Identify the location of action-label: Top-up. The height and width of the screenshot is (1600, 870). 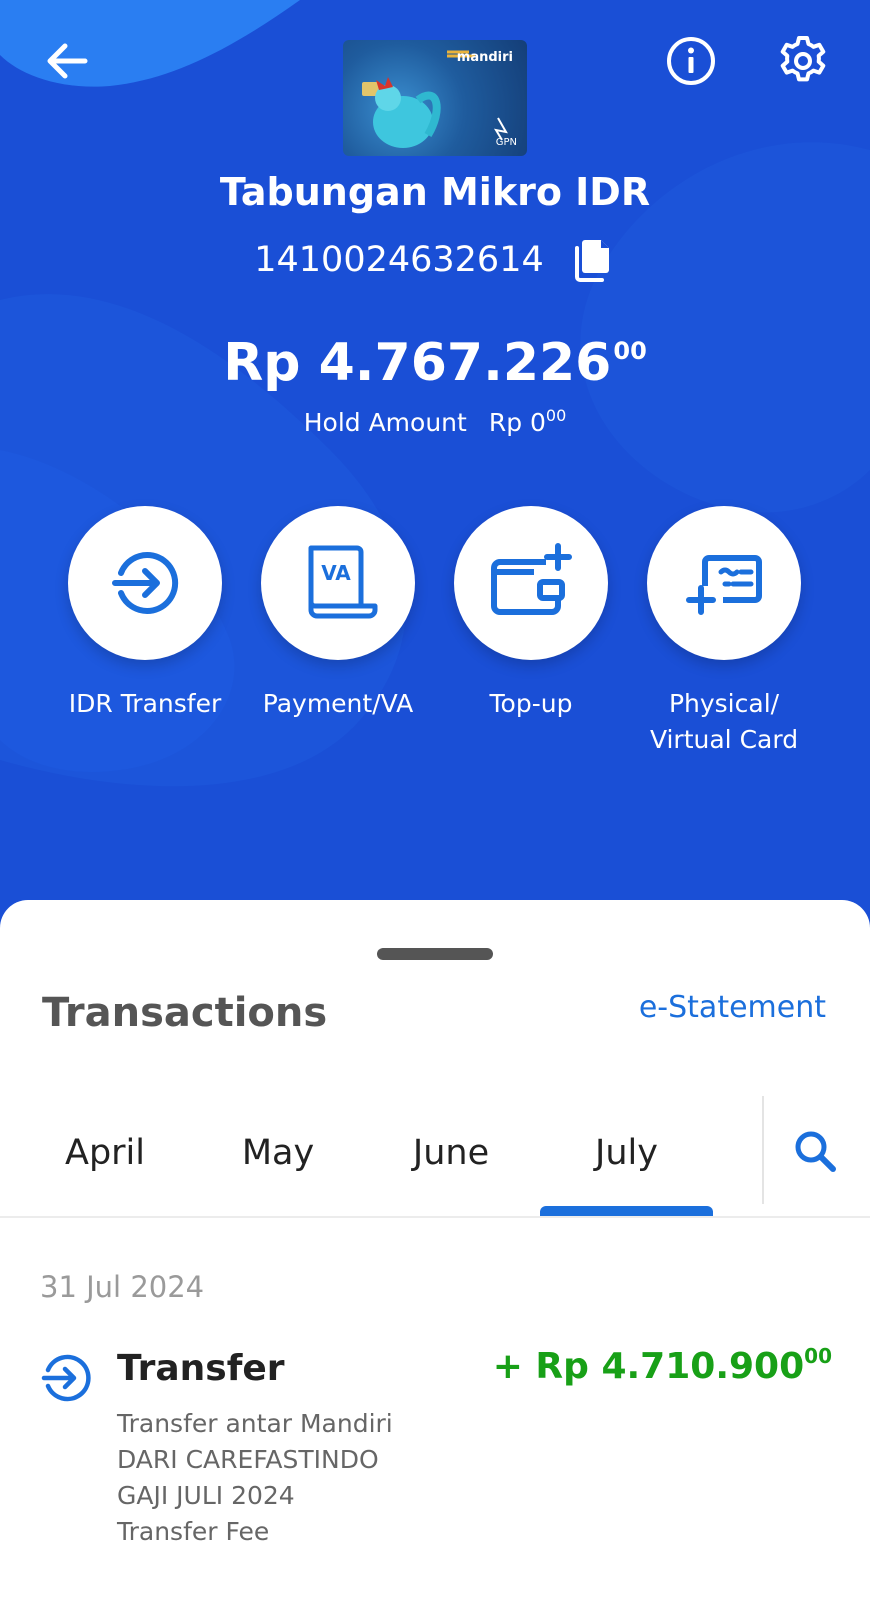
(531, 703).